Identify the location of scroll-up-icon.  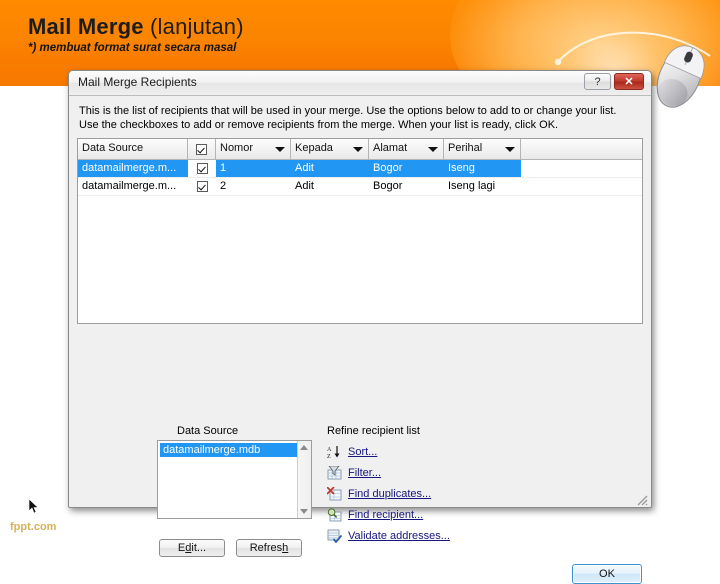
(304, 447).